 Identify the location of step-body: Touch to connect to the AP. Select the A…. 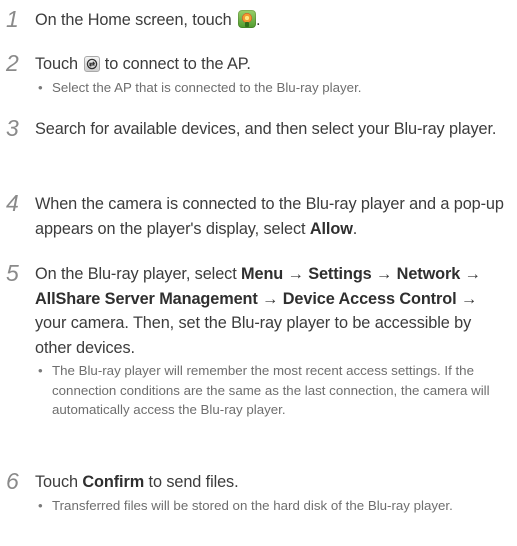
(272, 74).